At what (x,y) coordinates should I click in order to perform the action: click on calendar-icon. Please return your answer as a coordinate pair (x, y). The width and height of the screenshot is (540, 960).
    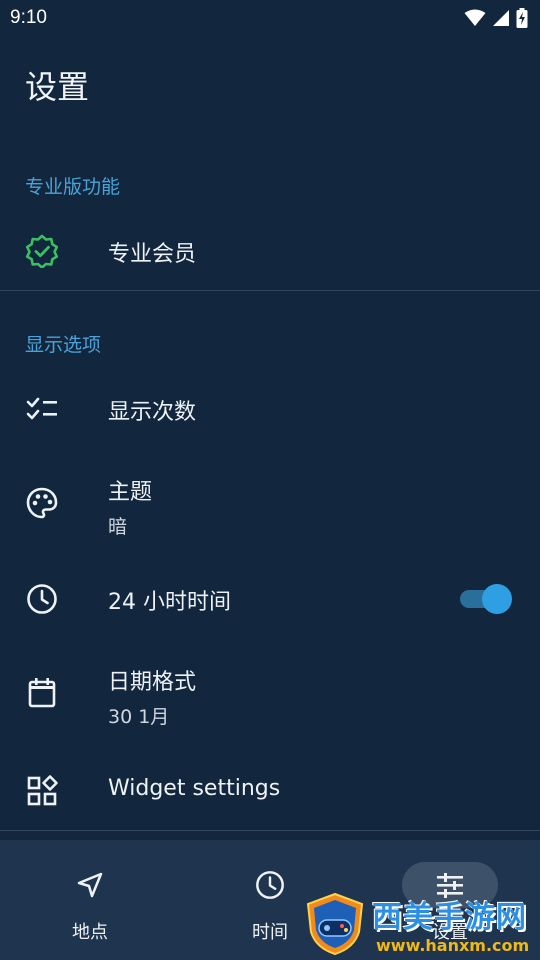
    Looking at the image, I should click on (42, 693).